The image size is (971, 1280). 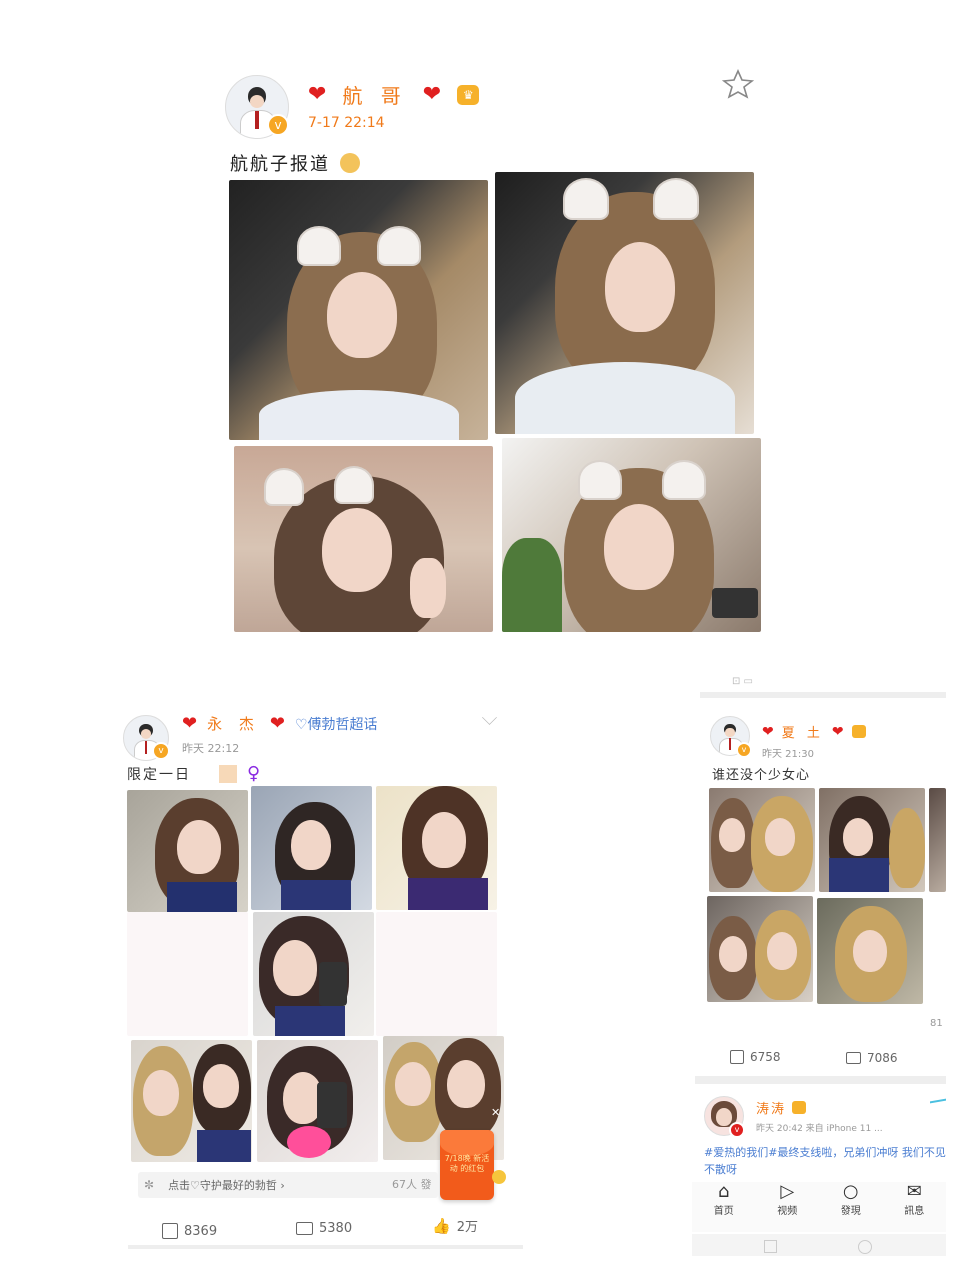 I want to click on close-icon: ✕, so click(x=495, y=1112).